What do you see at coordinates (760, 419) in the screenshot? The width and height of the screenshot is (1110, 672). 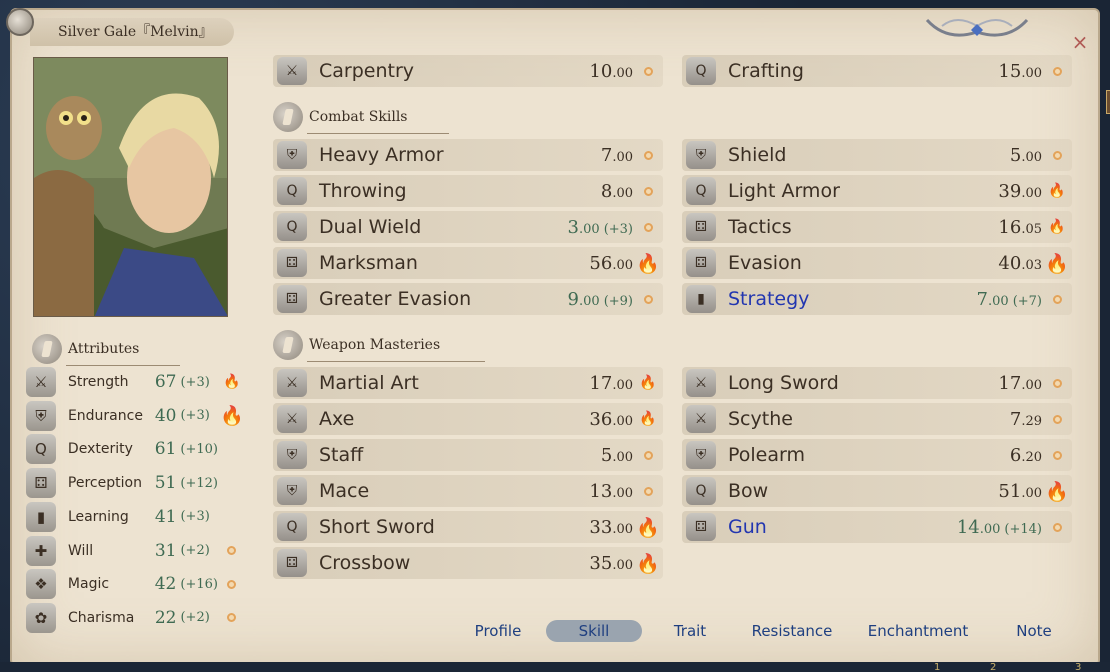 I see `skill-label: Scythe` at bounding box center [760, 419].